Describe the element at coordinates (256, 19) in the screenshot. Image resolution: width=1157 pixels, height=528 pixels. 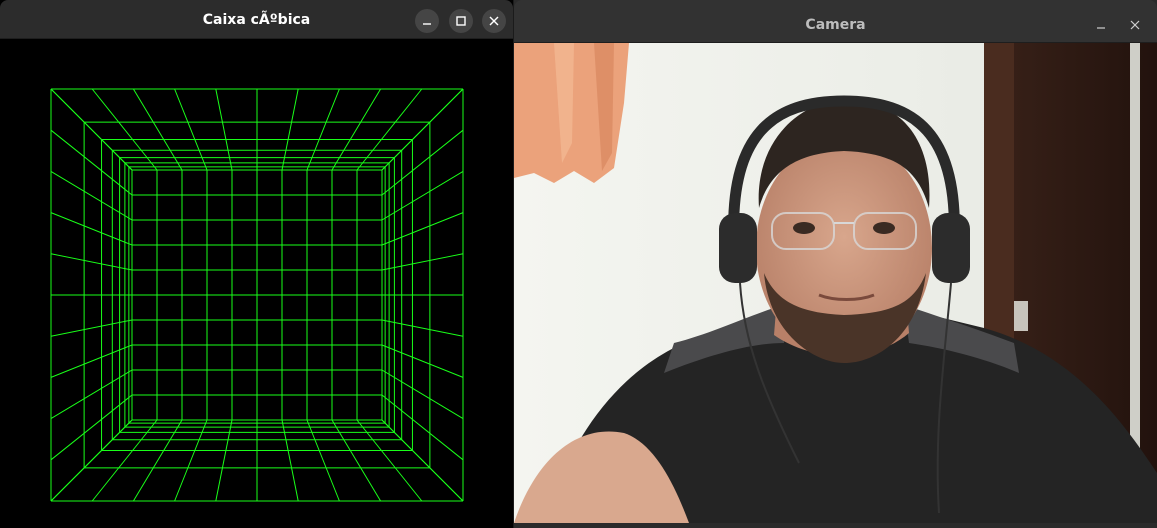
I see `cube-window-titlebar: Caixa cÃºbica` at that location.